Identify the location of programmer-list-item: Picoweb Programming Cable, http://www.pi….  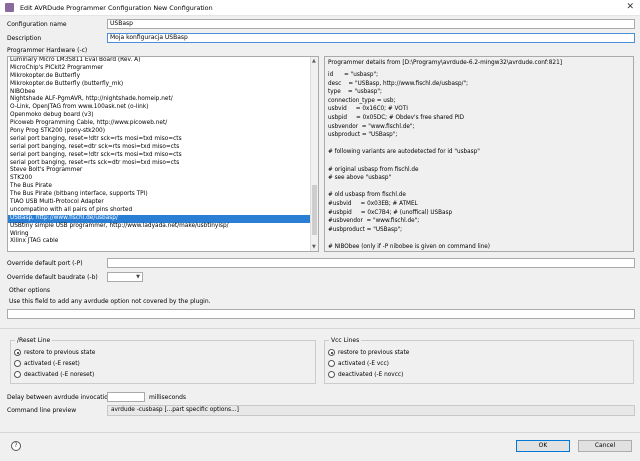
(163, 124).